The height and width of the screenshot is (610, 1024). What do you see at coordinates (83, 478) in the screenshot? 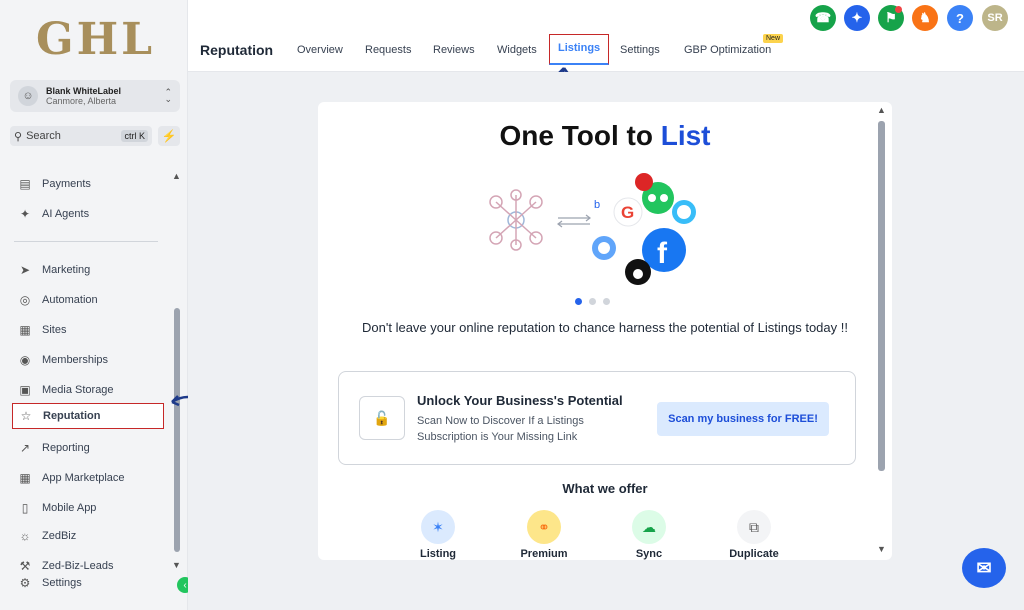
I see `sidebar-item-label: App Marketplace` at bounding box center [83, 478].